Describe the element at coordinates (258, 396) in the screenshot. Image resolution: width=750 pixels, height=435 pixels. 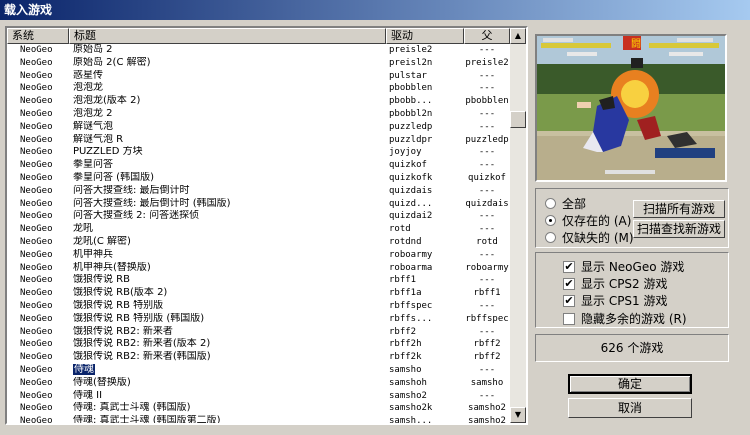
I see `table-row: NeoGeo 侍魂 II samsho2 ---` at that location.